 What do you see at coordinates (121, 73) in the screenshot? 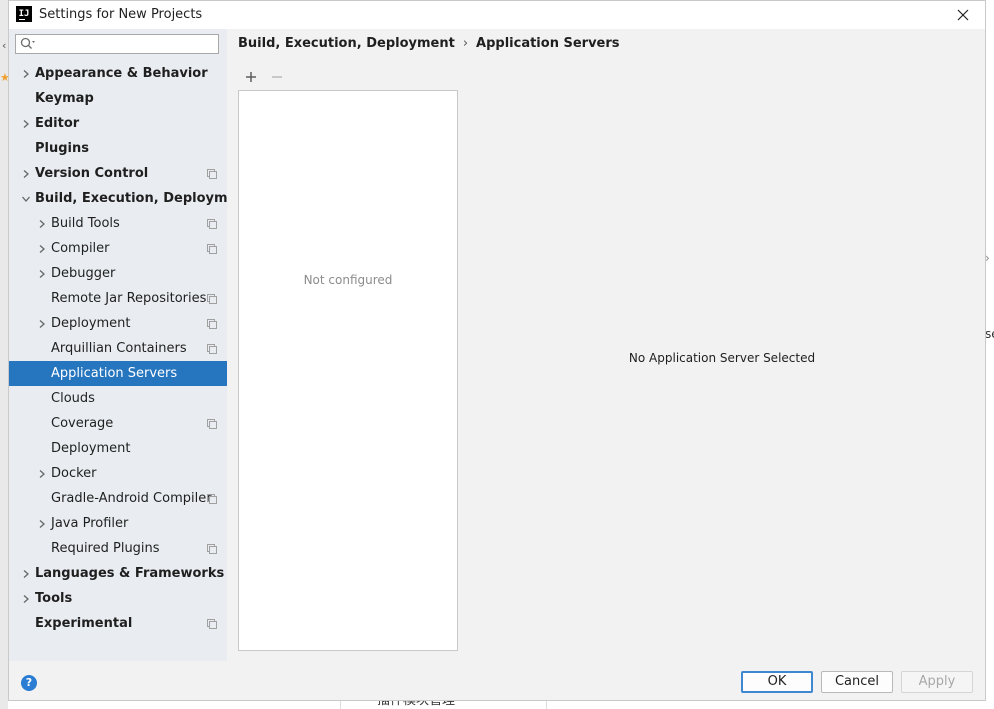
I see `sidebar-item-label: Appearance & Behavior` at bounding box center [121, 73].